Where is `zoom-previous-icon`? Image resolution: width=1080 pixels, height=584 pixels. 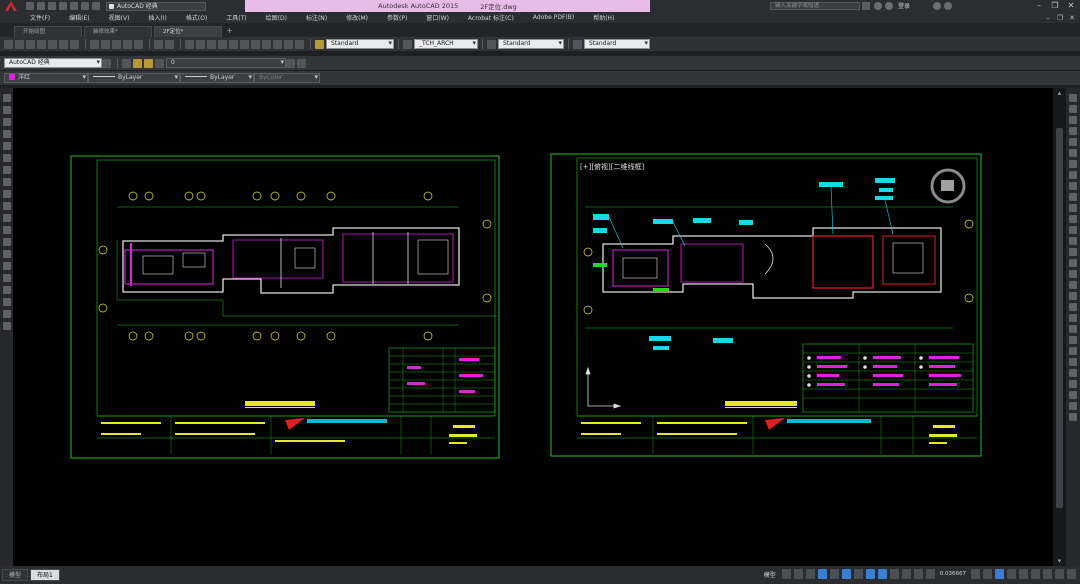
zoom-previous-icon is located at coordinates (222, 44).